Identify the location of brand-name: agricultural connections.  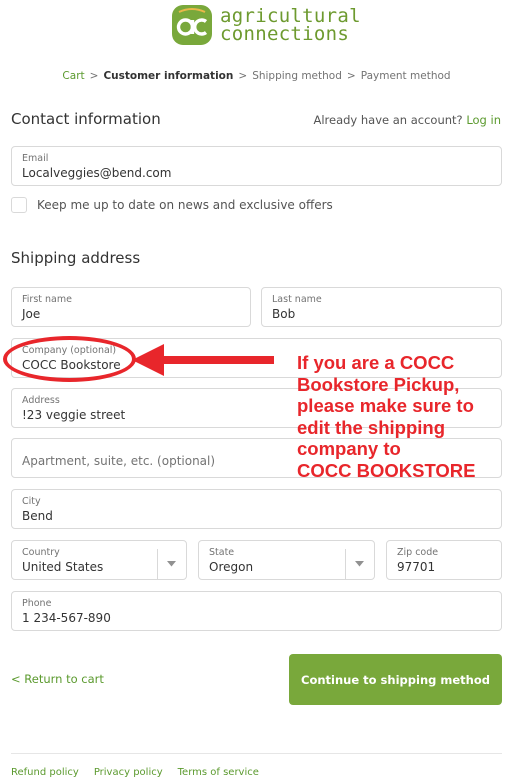
(290, 26).